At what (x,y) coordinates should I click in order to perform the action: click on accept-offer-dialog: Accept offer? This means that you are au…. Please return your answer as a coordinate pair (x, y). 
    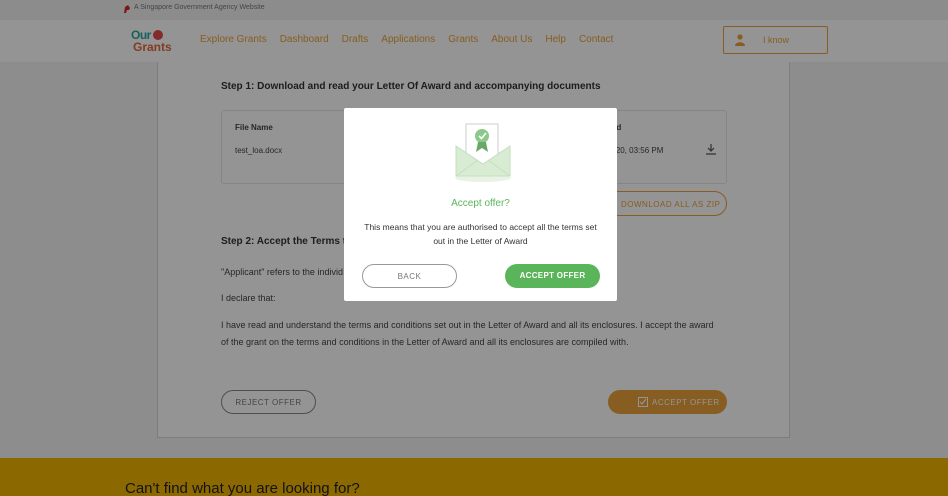
    Looking at the image, I should click on (480, 204).